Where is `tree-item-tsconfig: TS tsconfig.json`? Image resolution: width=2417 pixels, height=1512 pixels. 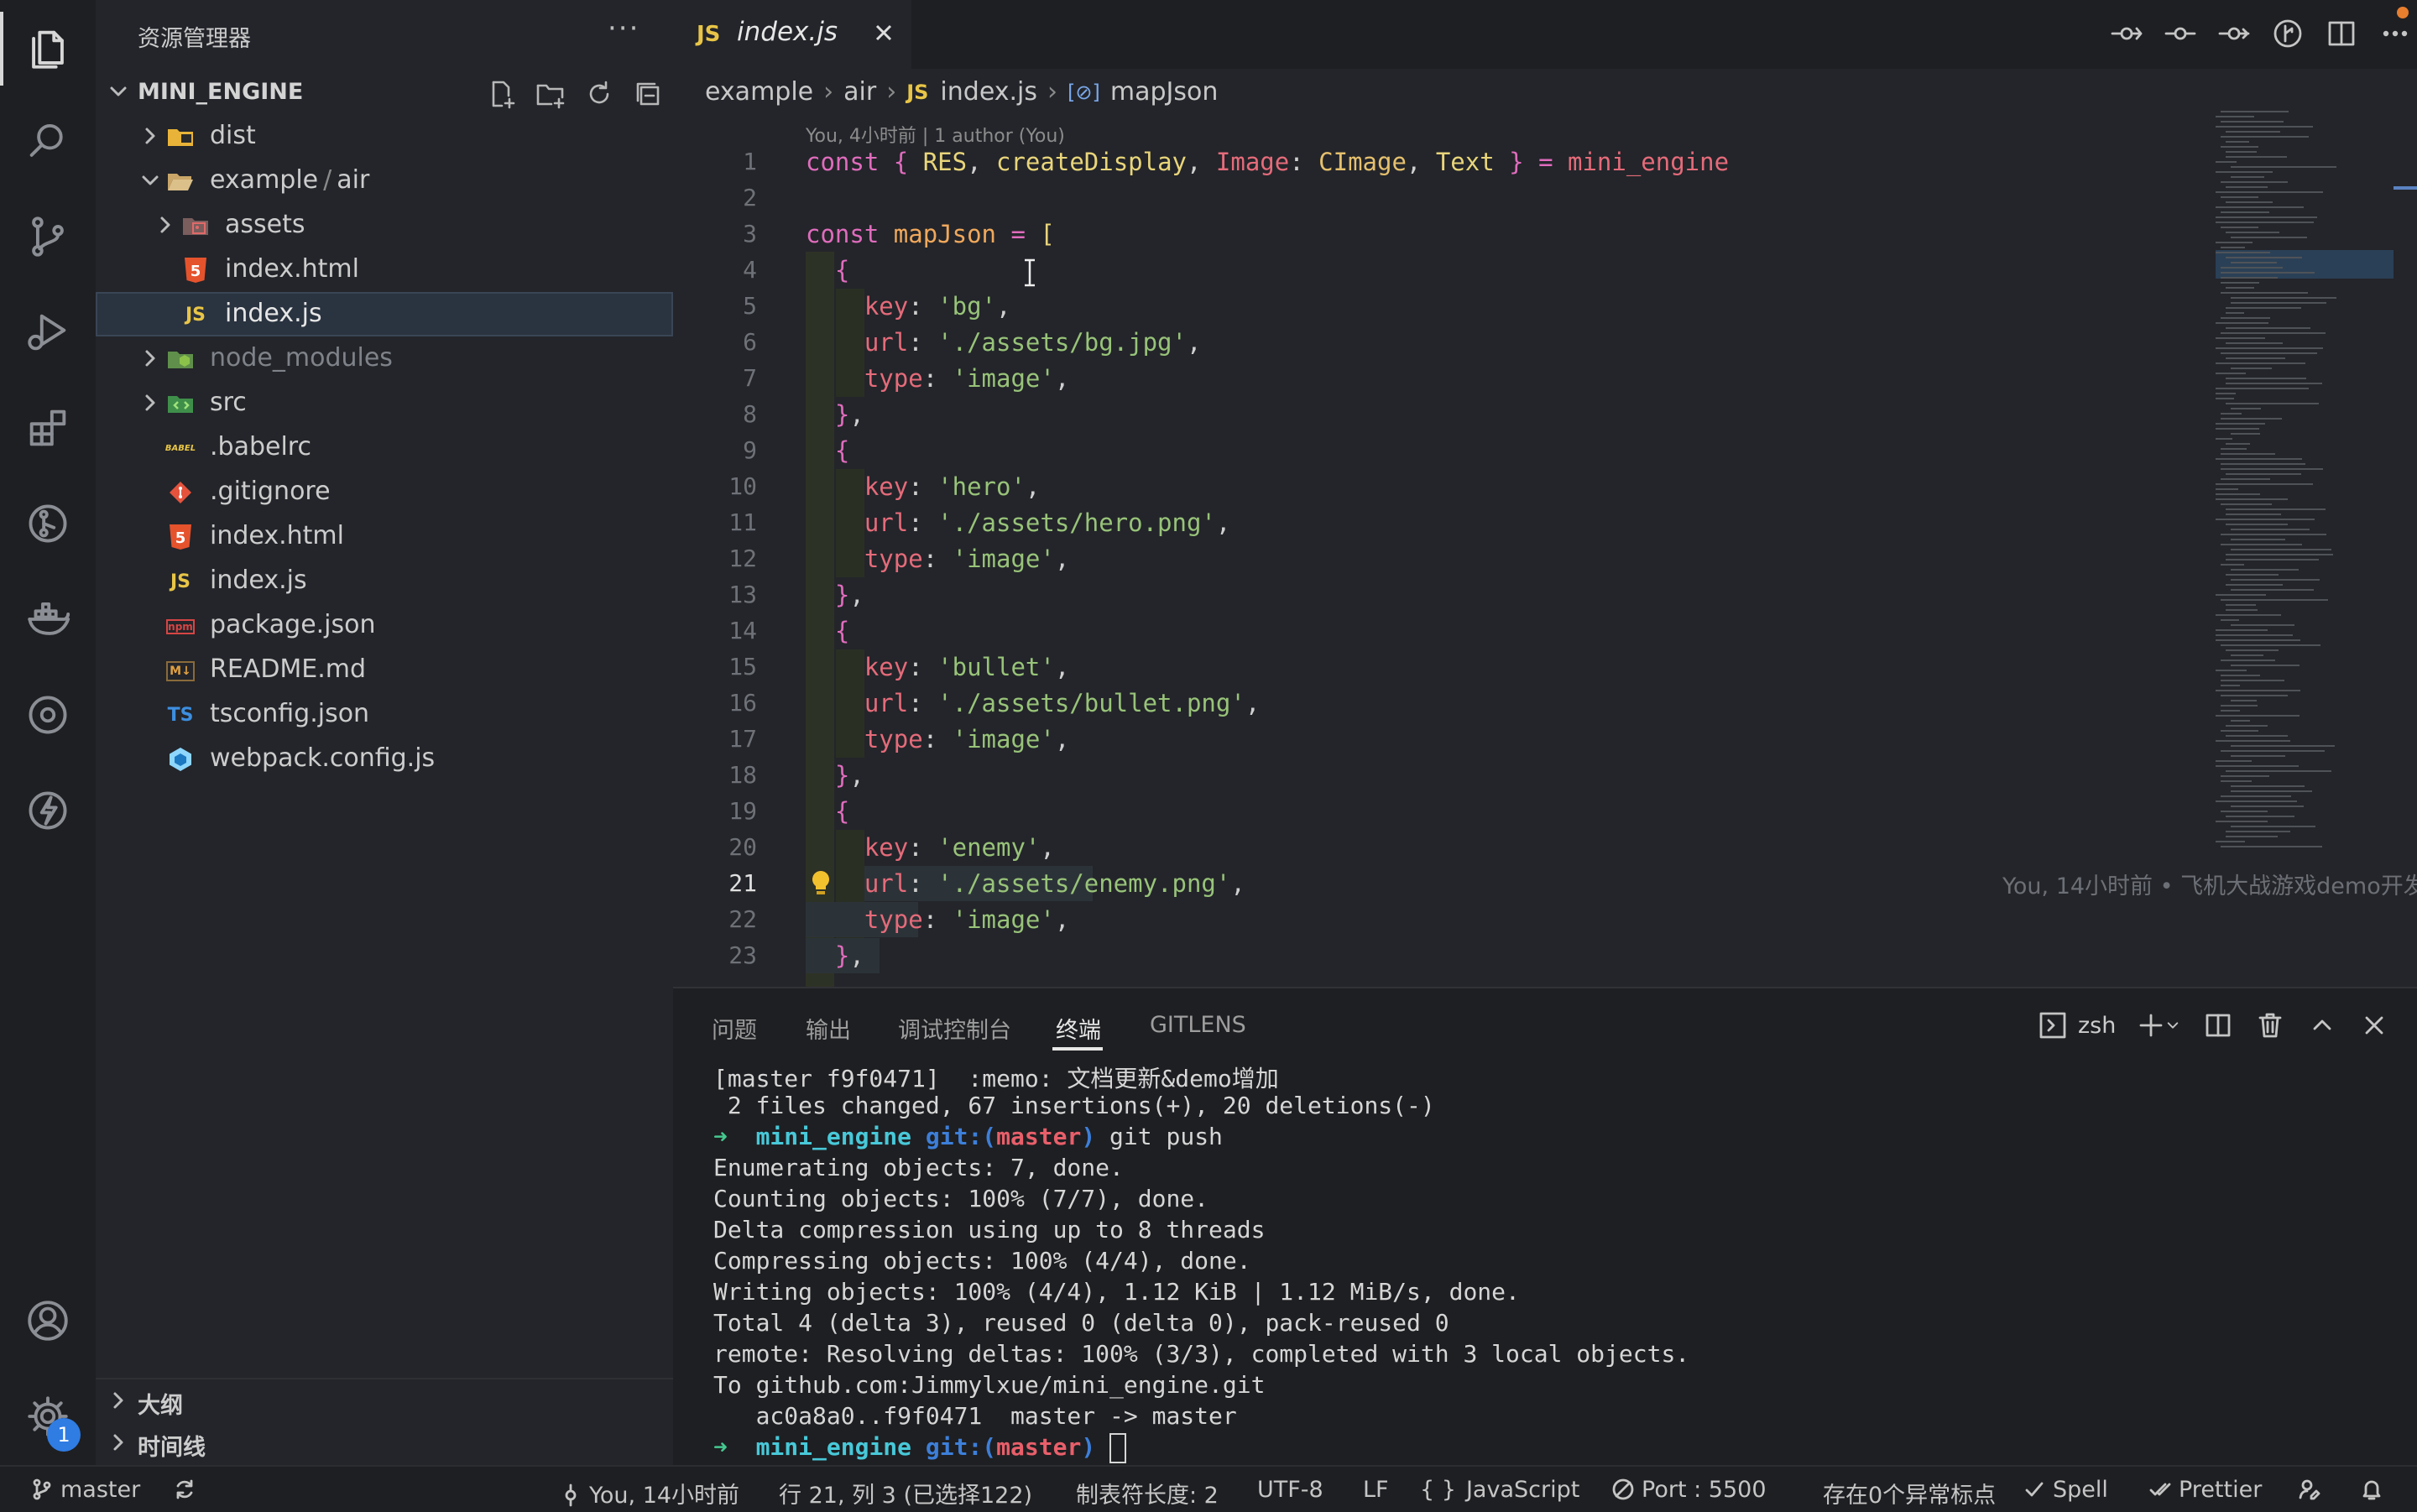 tree-item-tsconfig: TS tsconfig.json is located at coordinates (384, 715).